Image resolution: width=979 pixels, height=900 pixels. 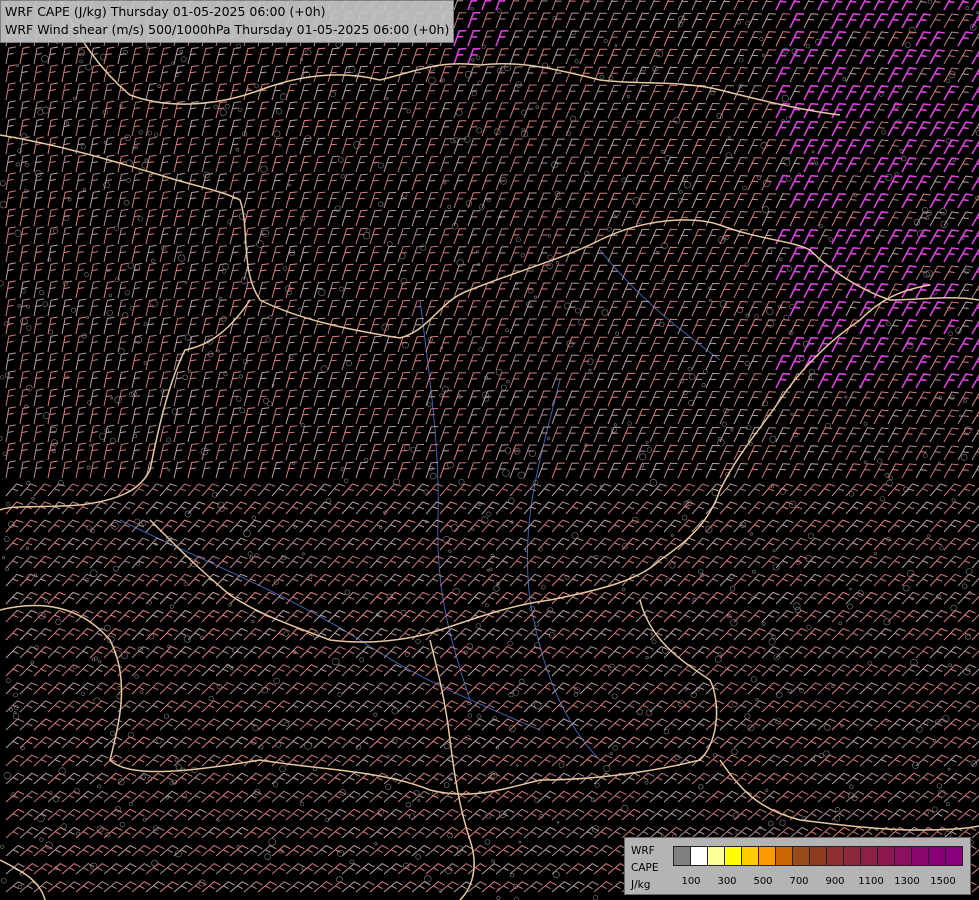 I want to click on legend-tick-label: 500, so click(x=763, y=881).